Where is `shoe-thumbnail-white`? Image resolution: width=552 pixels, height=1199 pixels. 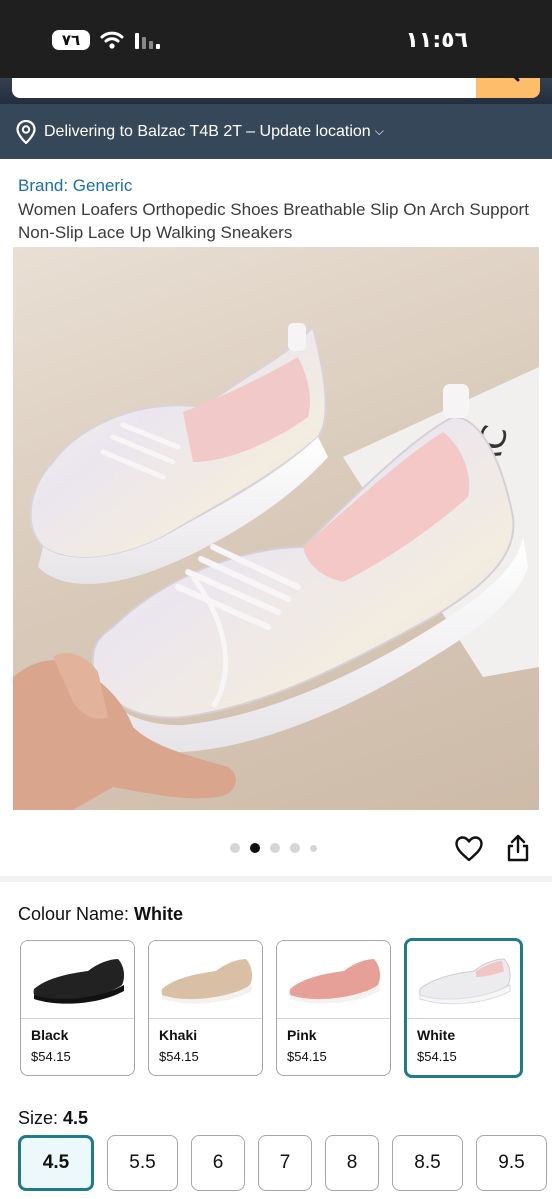 shoe-thumbnail-white is located at coordinates (463, 980).